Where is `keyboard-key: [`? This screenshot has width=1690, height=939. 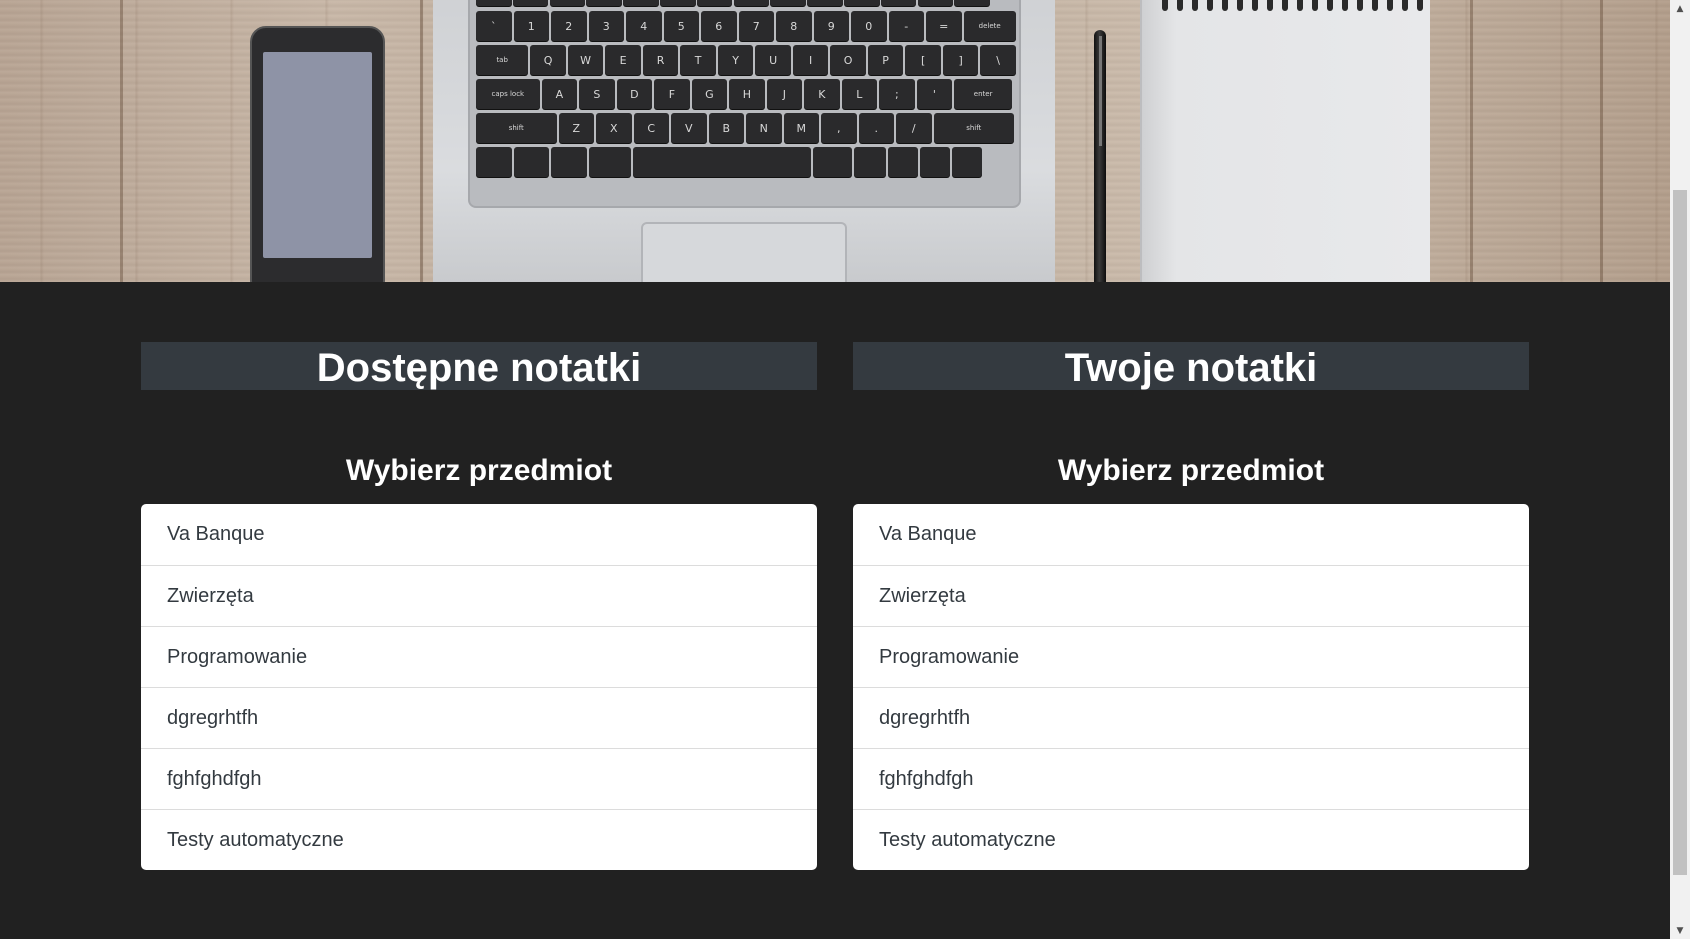 keyboard-key: [ is located at coordinates (923, 60).